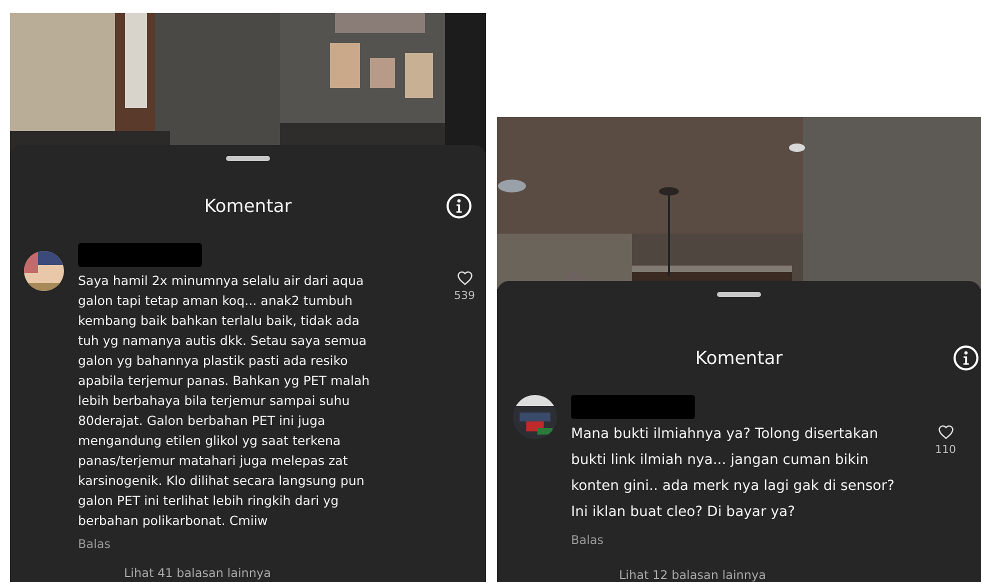 This screenshot has width=981, height=582. What do you see at coordinates (945, 449) in the screenshot?
I see `like-count: 110` at bounding box center [945, 449].